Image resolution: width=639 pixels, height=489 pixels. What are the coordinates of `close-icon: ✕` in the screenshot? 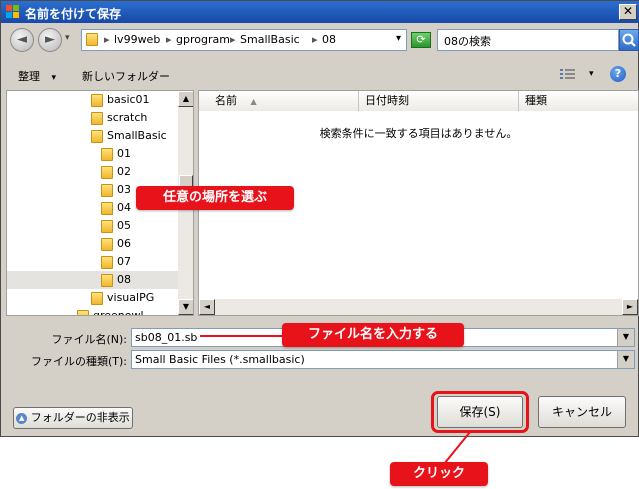 It's located at (628, 11).